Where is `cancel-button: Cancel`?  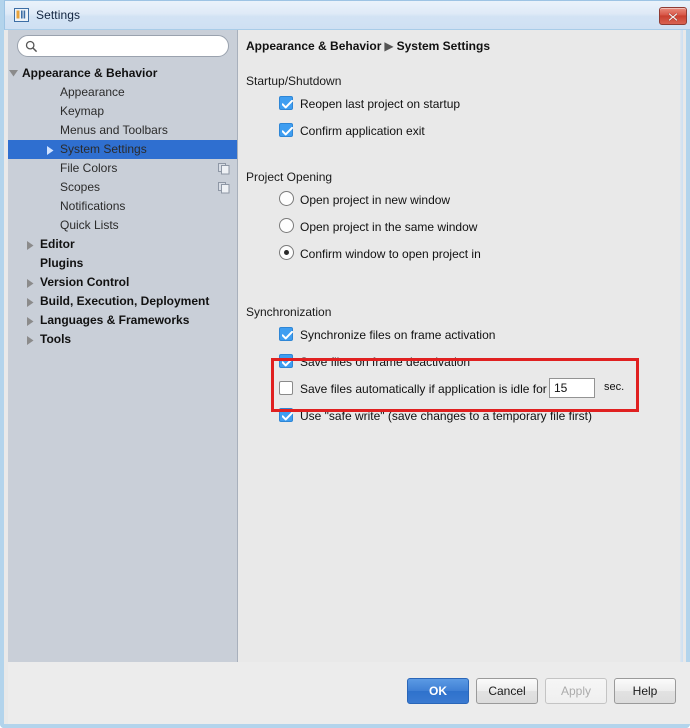 cancel-button: Cancel is located at coordinates (507, 691).